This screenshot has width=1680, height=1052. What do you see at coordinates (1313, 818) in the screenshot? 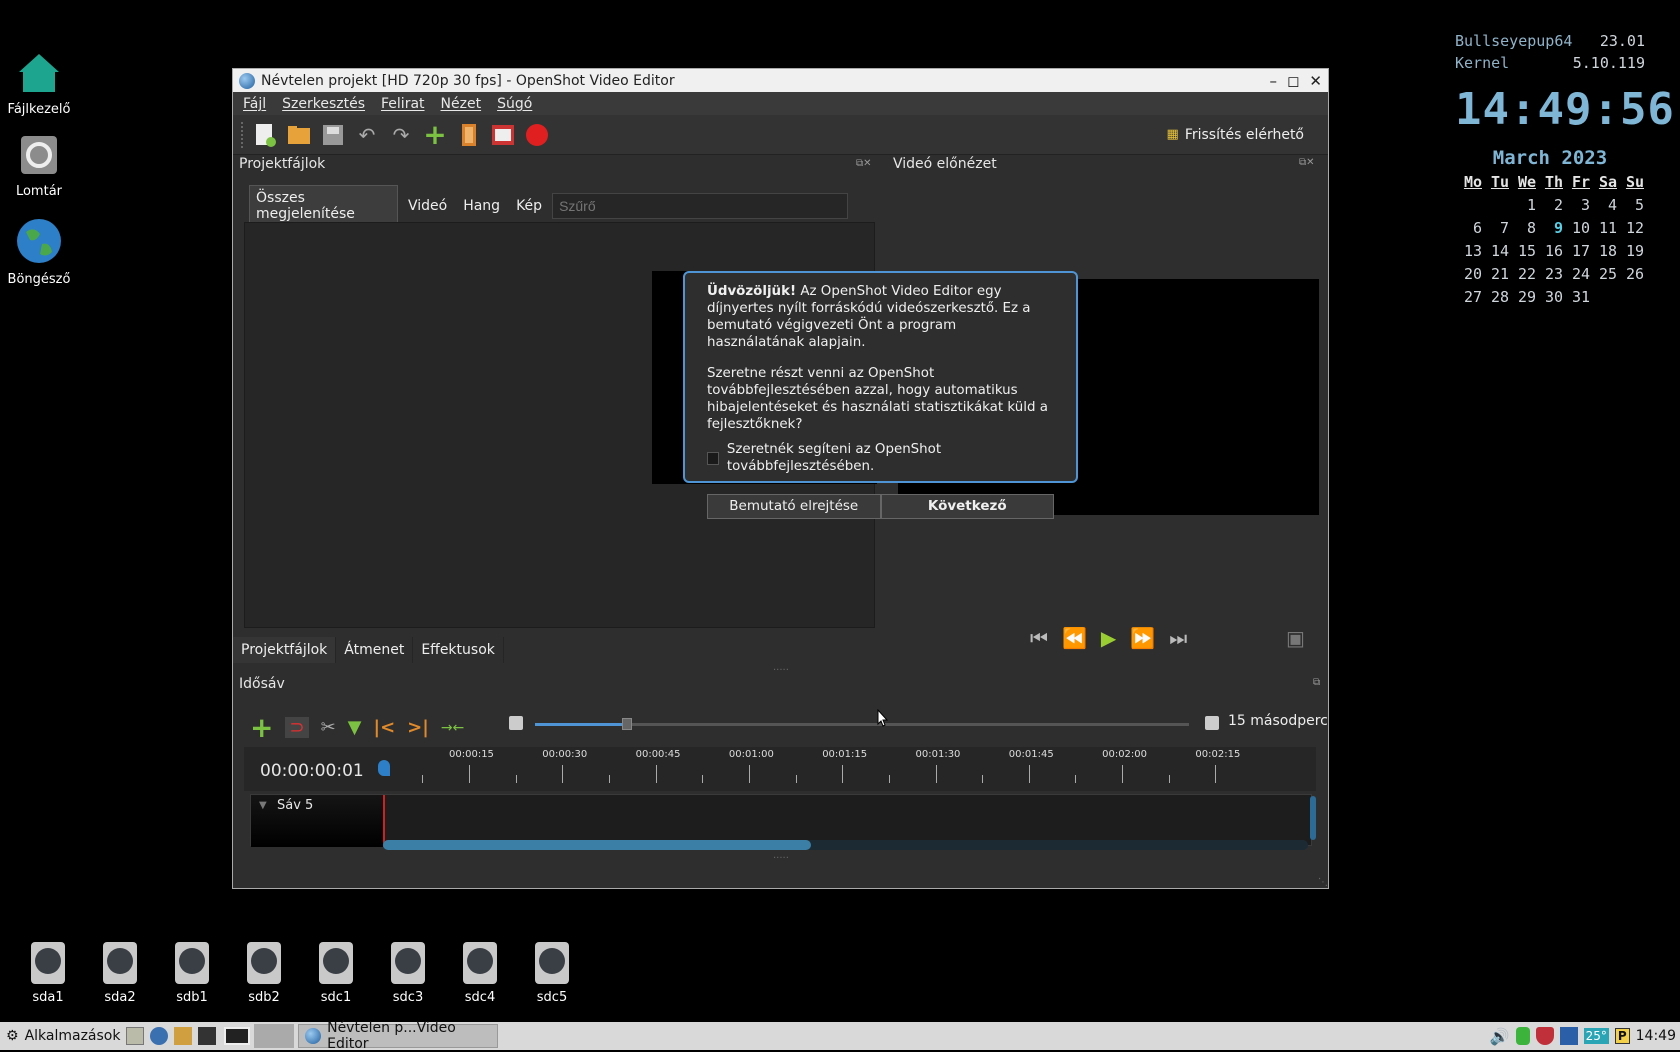
I see `timeline-vscroll` at bounding box center [1313, 818].